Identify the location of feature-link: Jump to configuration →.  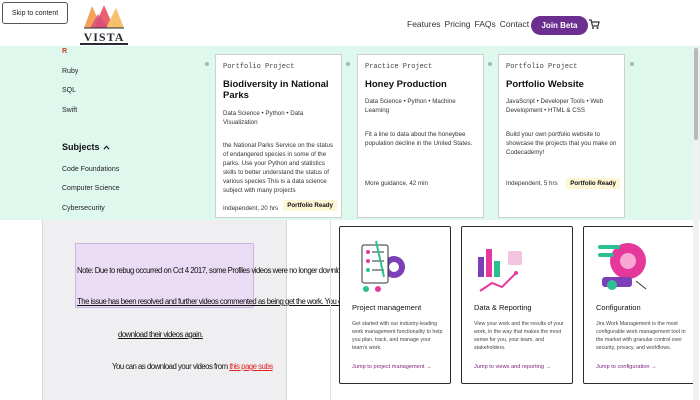
(626, 367).